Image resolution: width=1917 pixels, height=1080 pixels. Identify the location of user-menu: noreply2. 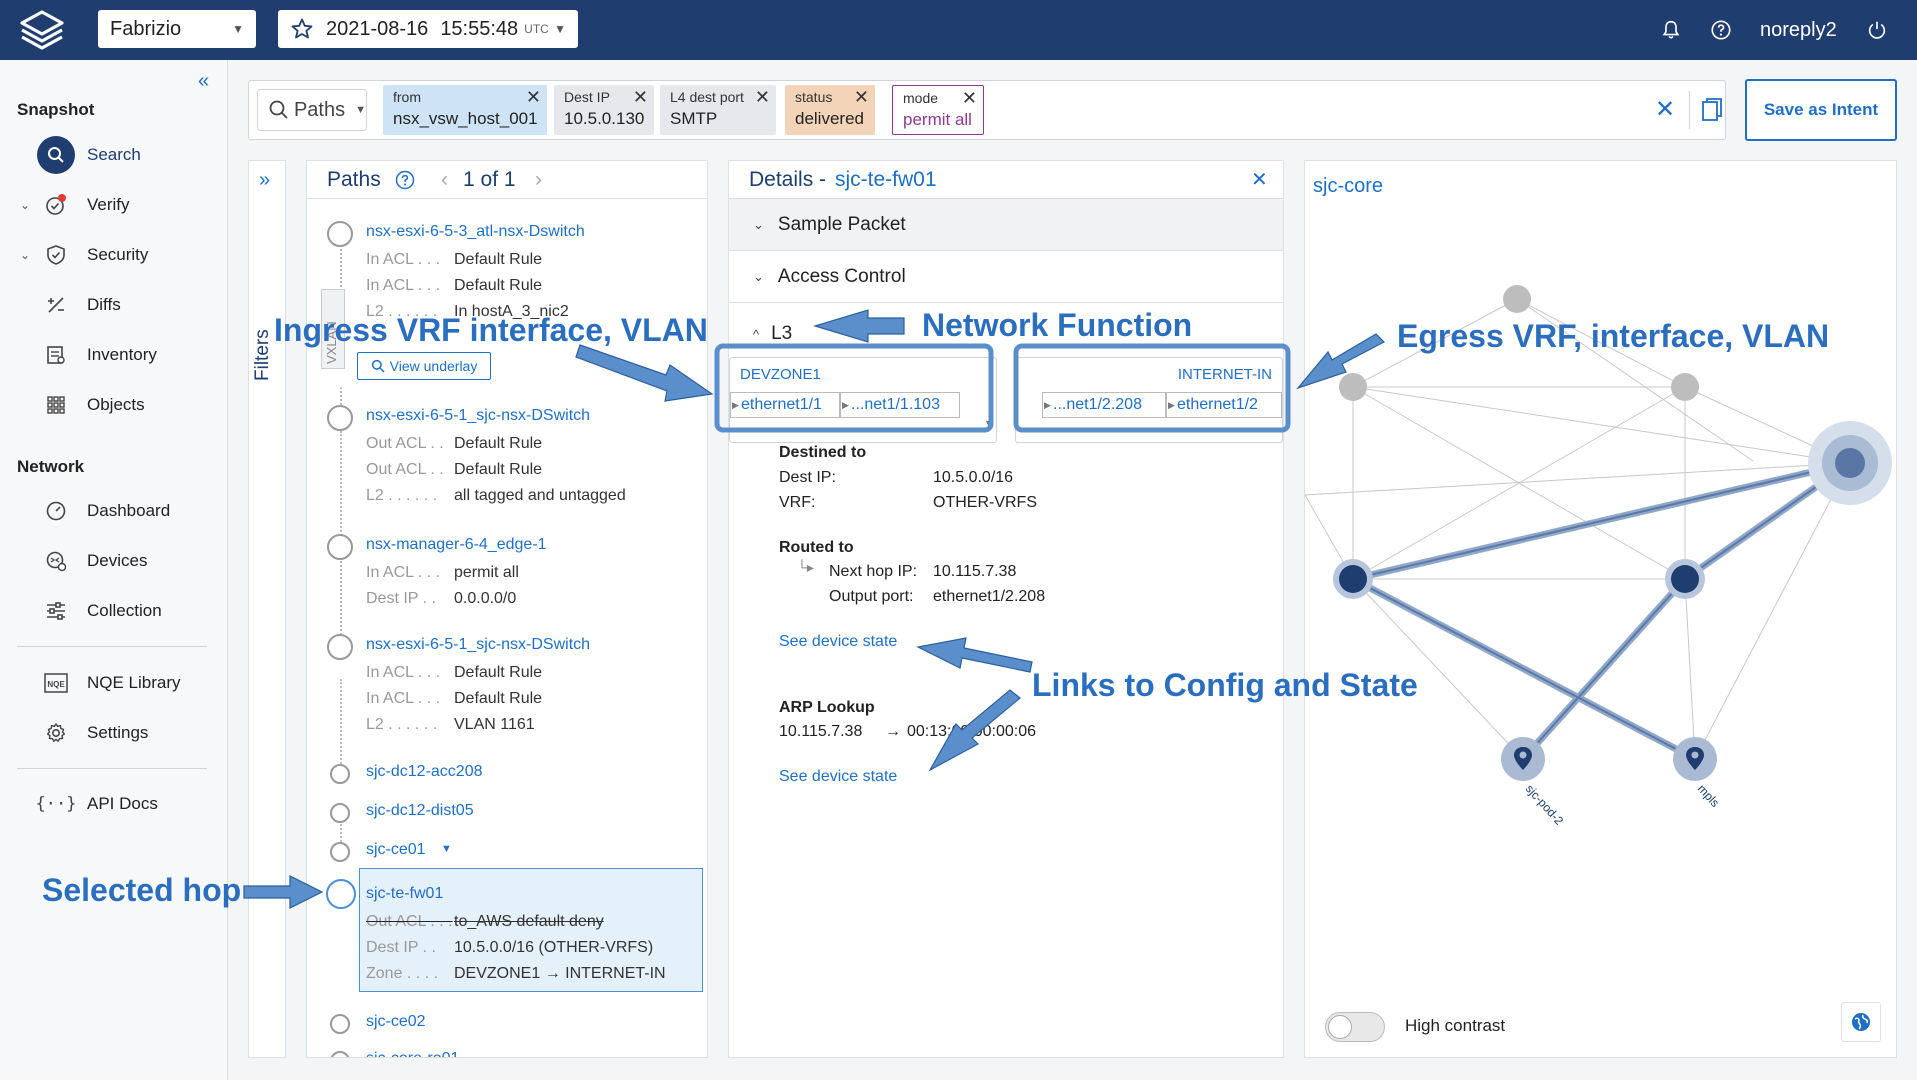
(1798, 30).